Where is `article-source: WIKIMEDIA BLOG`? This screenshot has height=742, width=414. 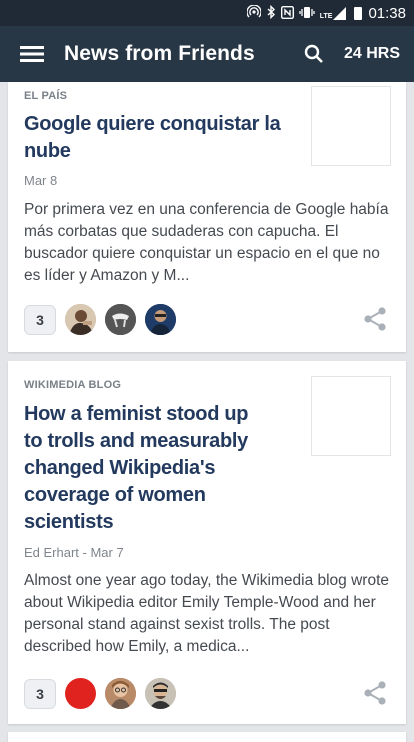 article-source: WIKIMEDIA BLOG is located at coordinates (73, 385).